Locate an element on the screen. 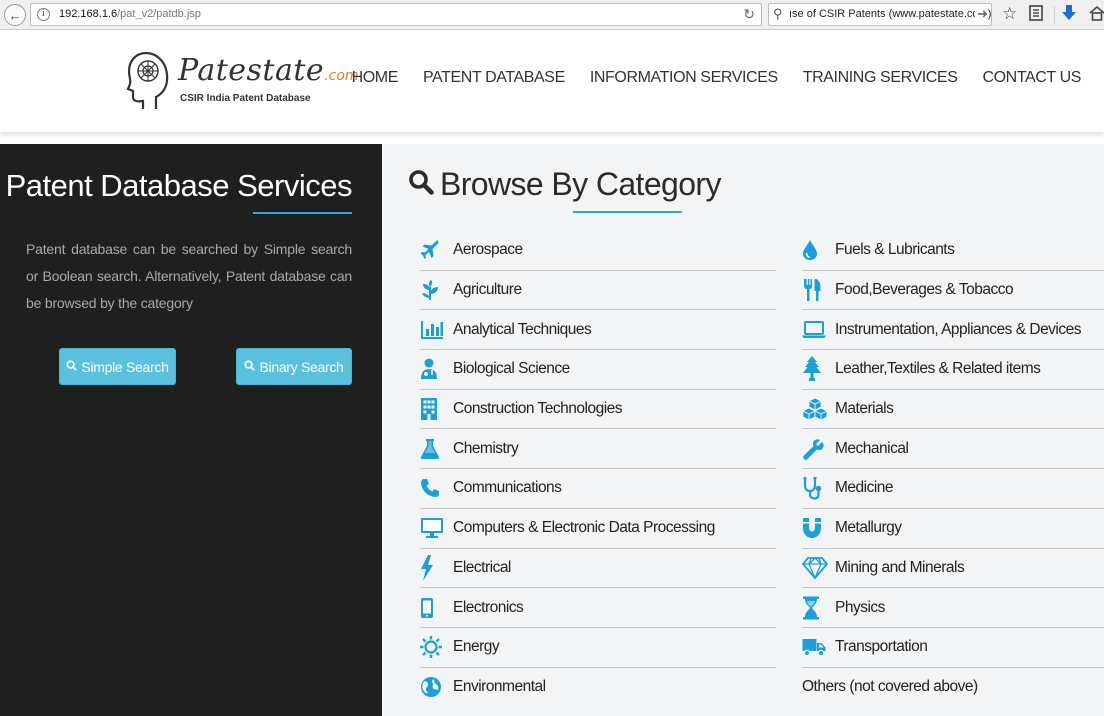 This screenshot has width=1104, height=716. browse-title-text: Browse By Category is located at coordinates (580, 184).